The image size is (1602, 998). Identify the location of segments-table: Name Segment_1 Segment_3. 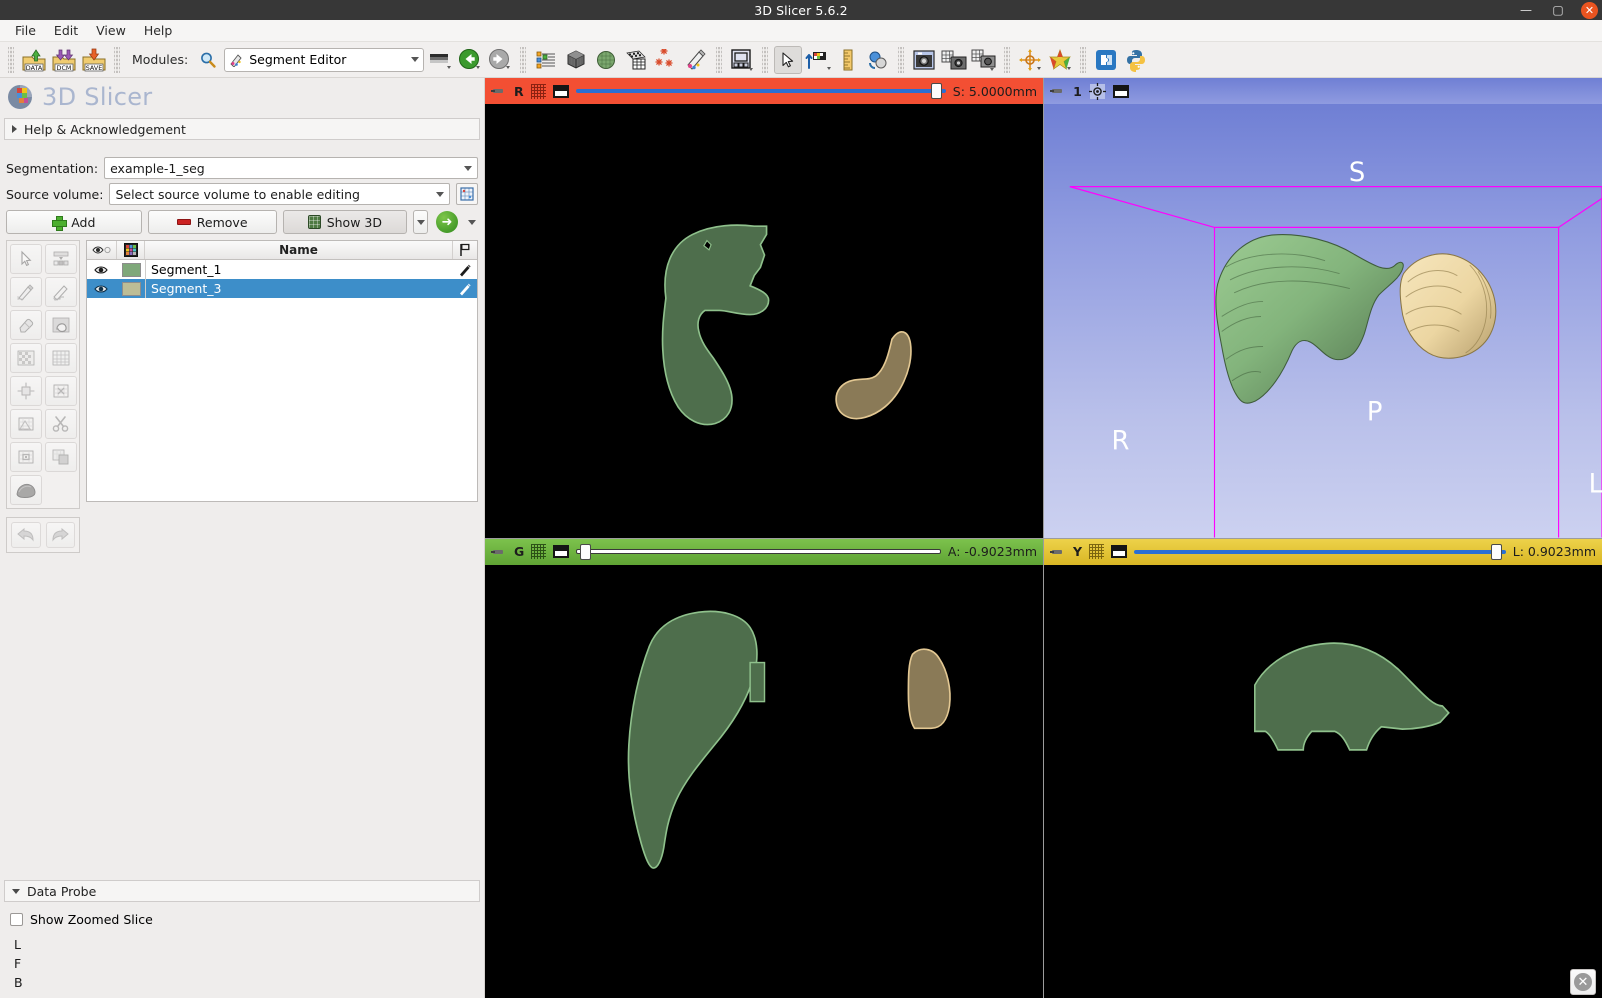
(282, 371).